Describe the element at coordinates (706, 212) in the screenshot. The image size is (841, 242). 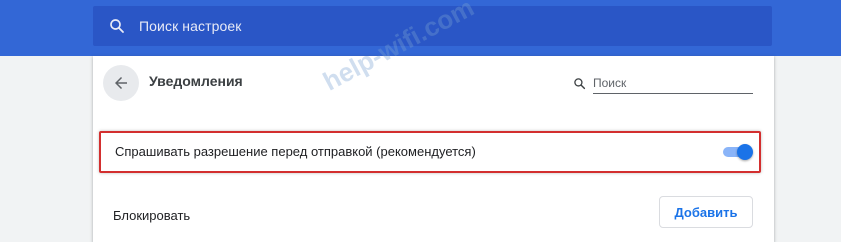
I see `add-button: Добавить` at that location.